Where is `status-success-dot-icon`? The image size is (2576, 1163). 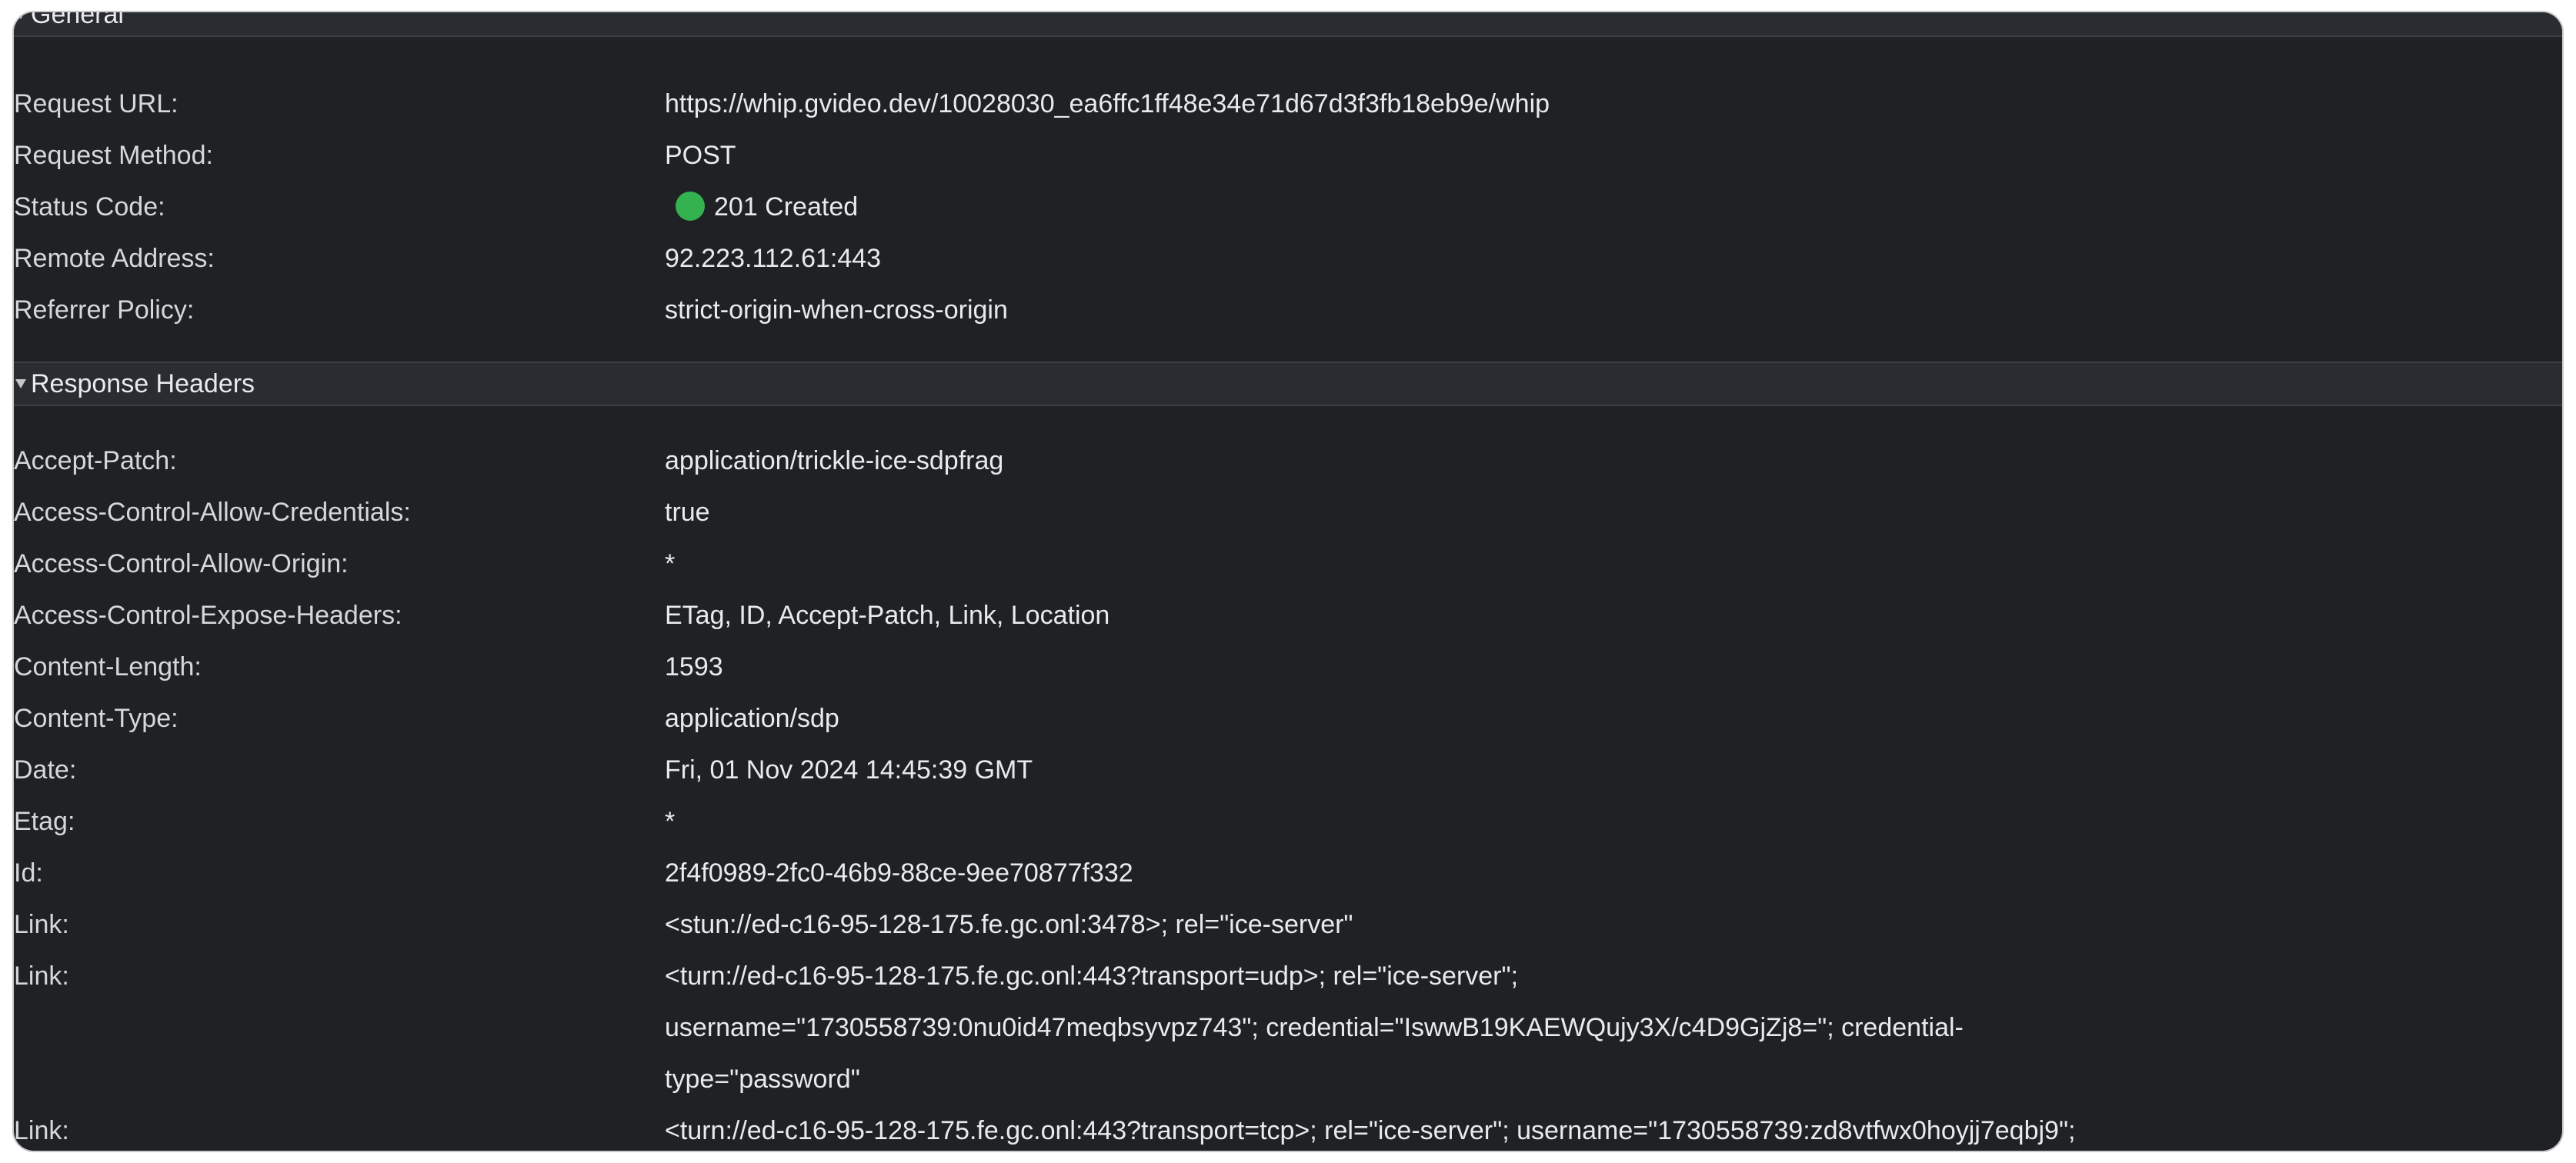
status-success-dot-icon is located at coordinates (691, 206).